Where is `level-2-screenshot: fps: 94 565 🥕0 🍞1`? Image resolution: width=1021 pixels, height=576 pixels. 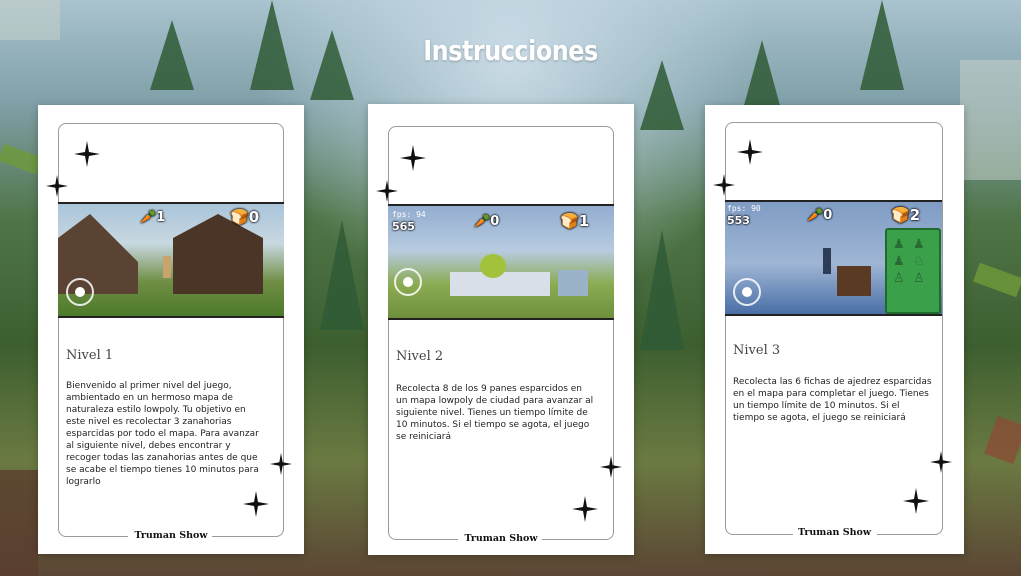 level-2-screenshot: fps: 94 565 🥕0 🍞1 is located at coordinates (501, 262).